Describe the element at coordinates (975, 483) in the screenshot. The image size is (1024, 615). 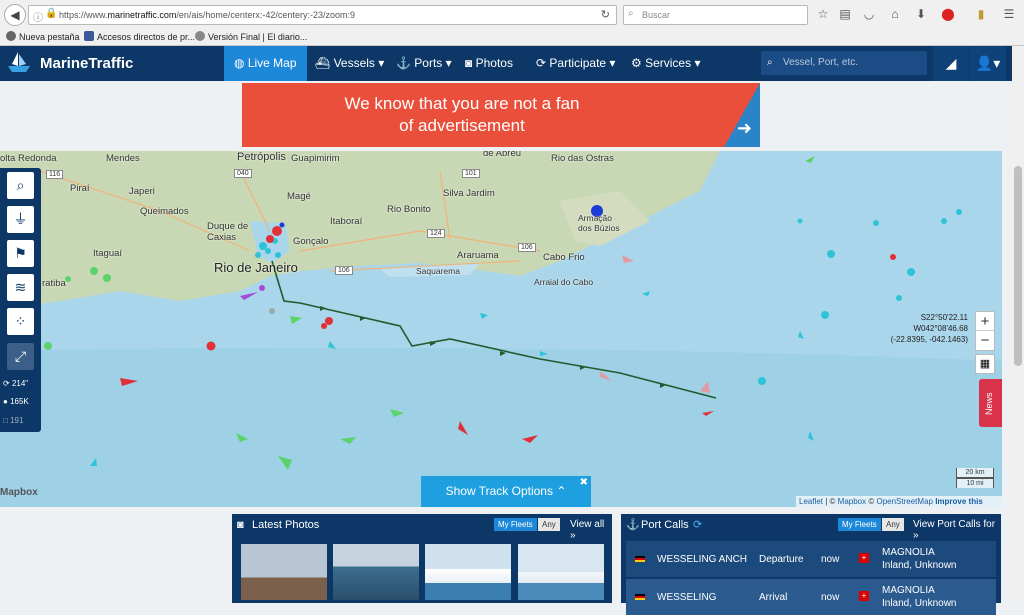
I see `scale-mi: 10 mi` at that location.